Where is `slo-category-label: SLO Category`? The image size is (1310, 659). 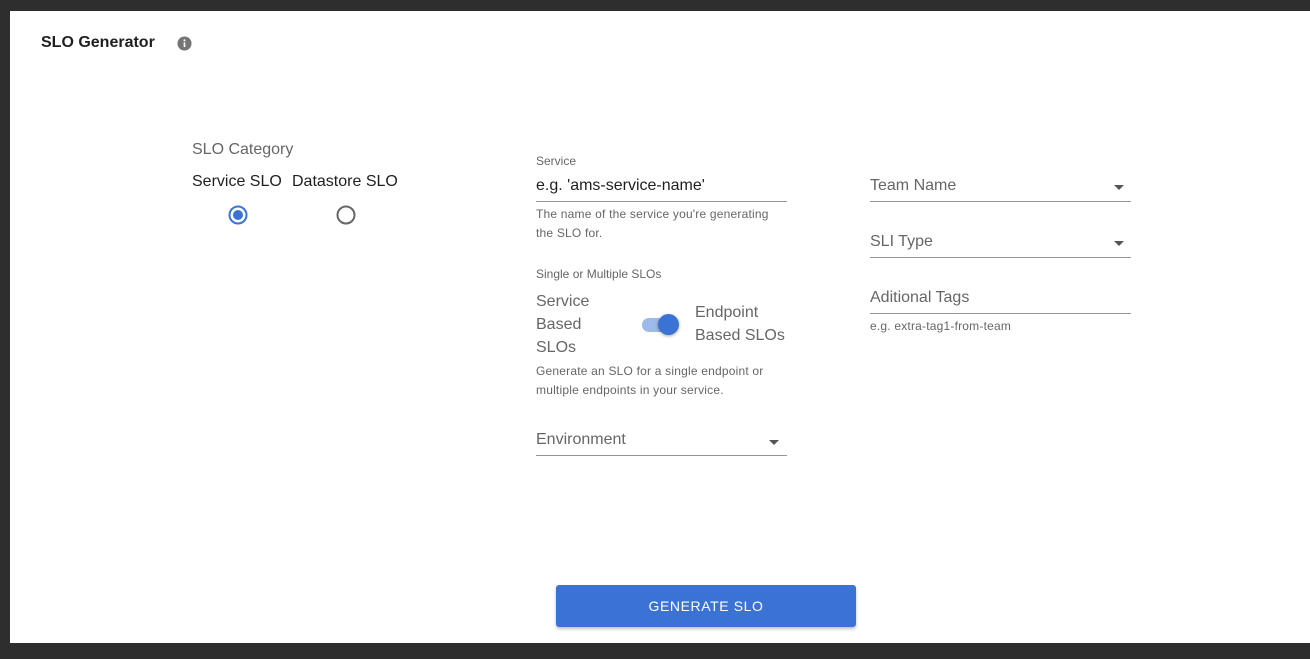 slo-category-label: SLO Category is located at coordinates (243, 149).